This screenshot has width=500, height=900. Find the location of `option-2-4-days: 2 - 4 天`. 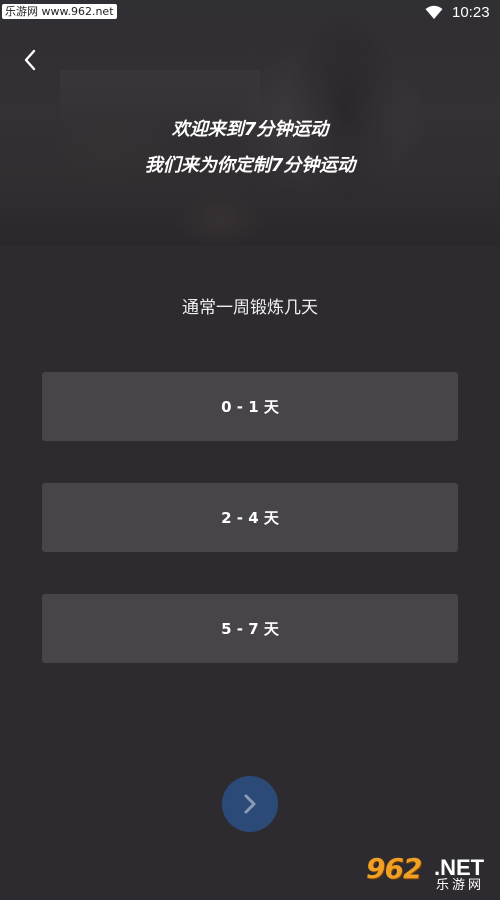

option-2-4-days: 2 - 4 天 is located at coordinates (250, 517).